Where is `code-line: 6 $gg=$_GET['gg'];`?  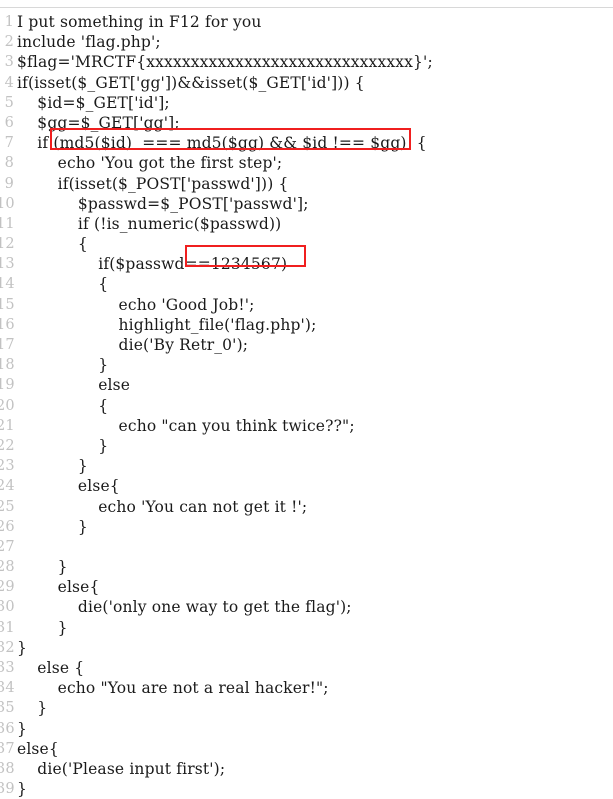
code-line: 6 $gg=$_GET['gg']; is located at coordinates (306, 123).